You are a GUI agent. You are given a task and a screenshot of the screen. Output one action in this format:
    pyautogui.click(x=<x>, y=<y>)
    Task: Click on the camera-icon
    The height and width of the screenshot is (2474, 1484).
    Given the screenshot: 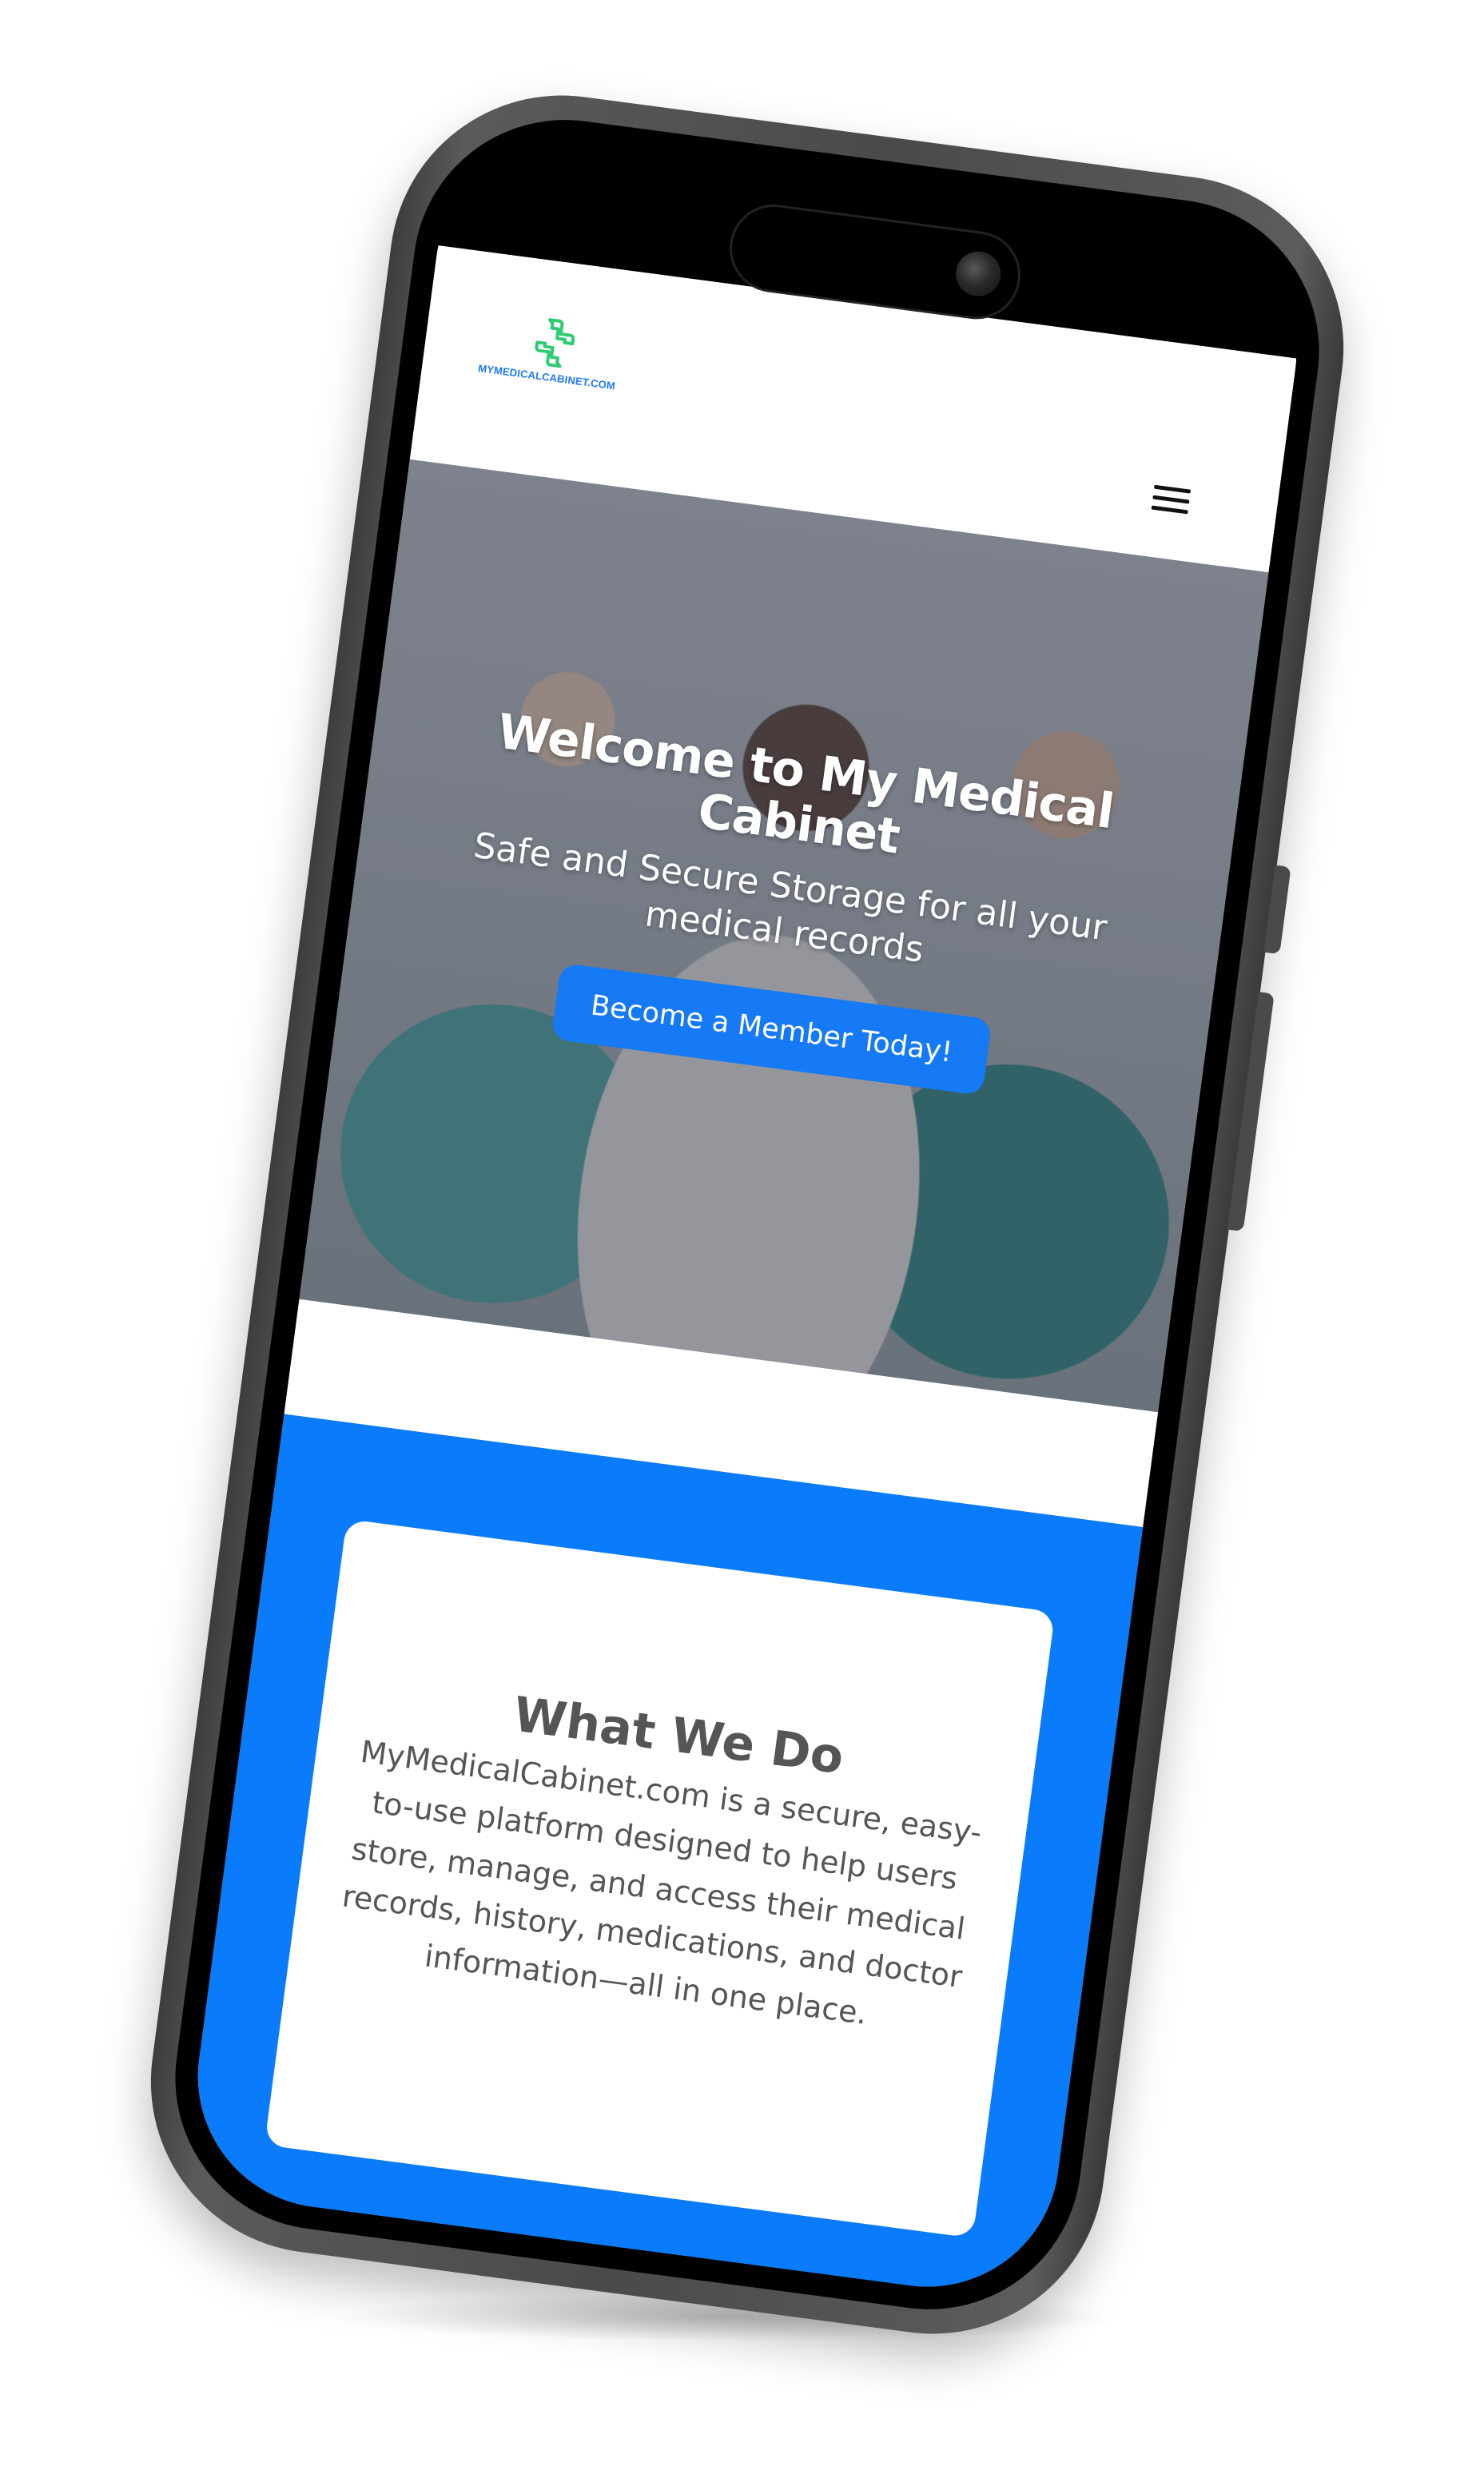 What is the action you would take?
    pyautogui.click(x=979, y=274)
    